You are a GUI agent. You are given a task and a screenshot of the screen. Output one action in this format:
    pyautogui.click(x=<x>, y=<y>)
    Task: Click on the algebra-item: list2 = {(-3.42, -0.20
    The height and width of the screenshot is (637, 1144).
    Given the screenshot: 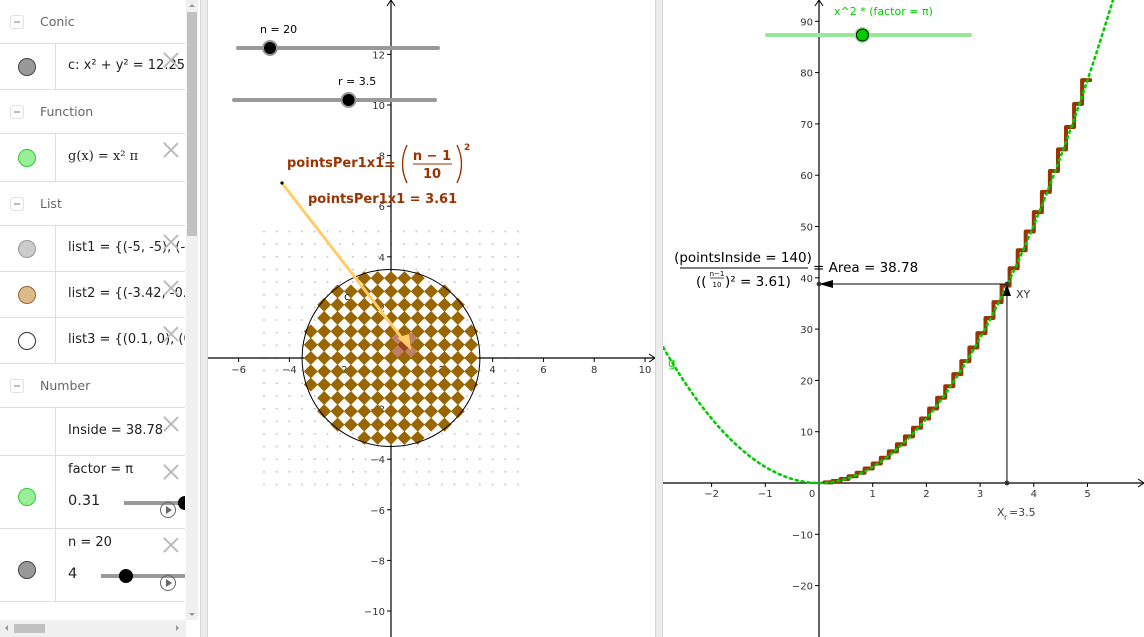 What is the action you would take?
    pyautogui.click(x=92, y=295)
    